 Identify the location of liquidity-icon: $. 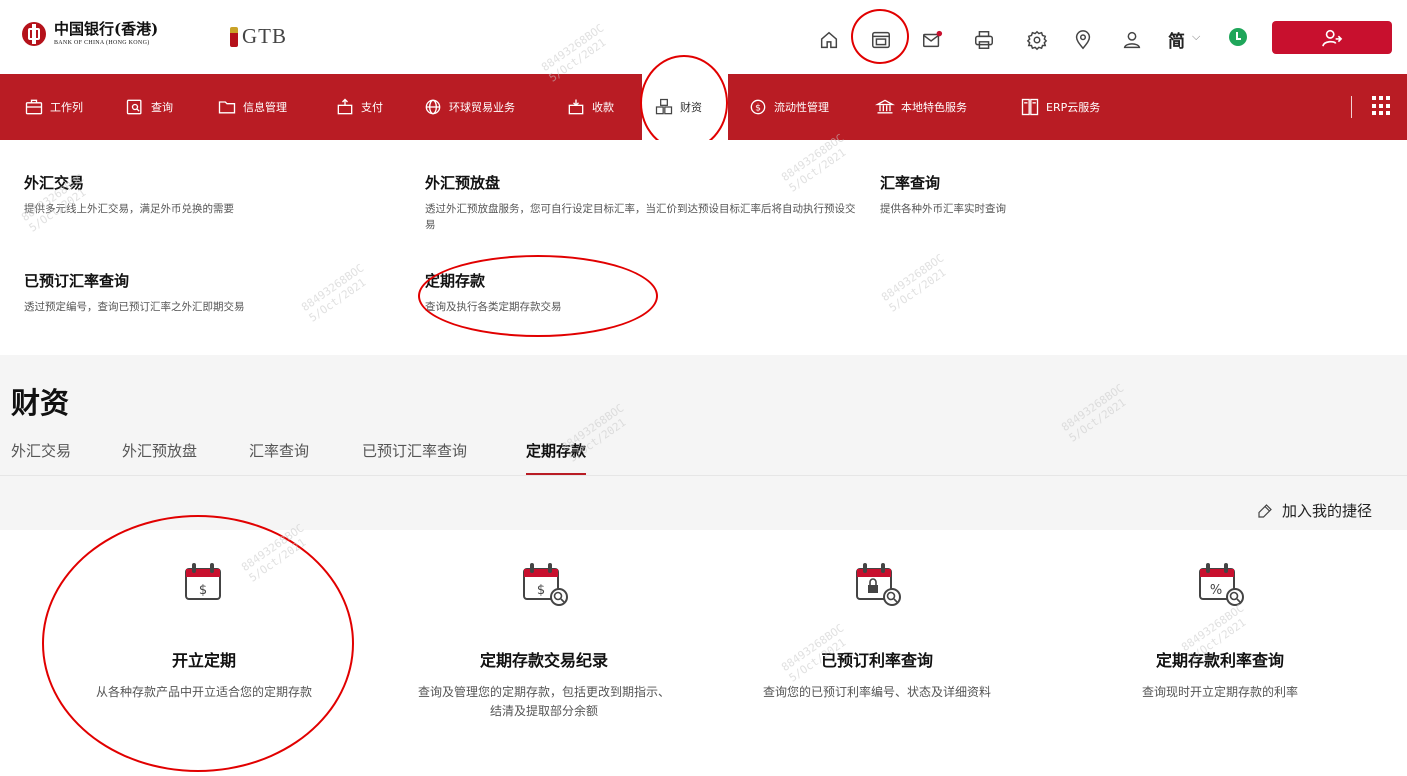
(758, 107).